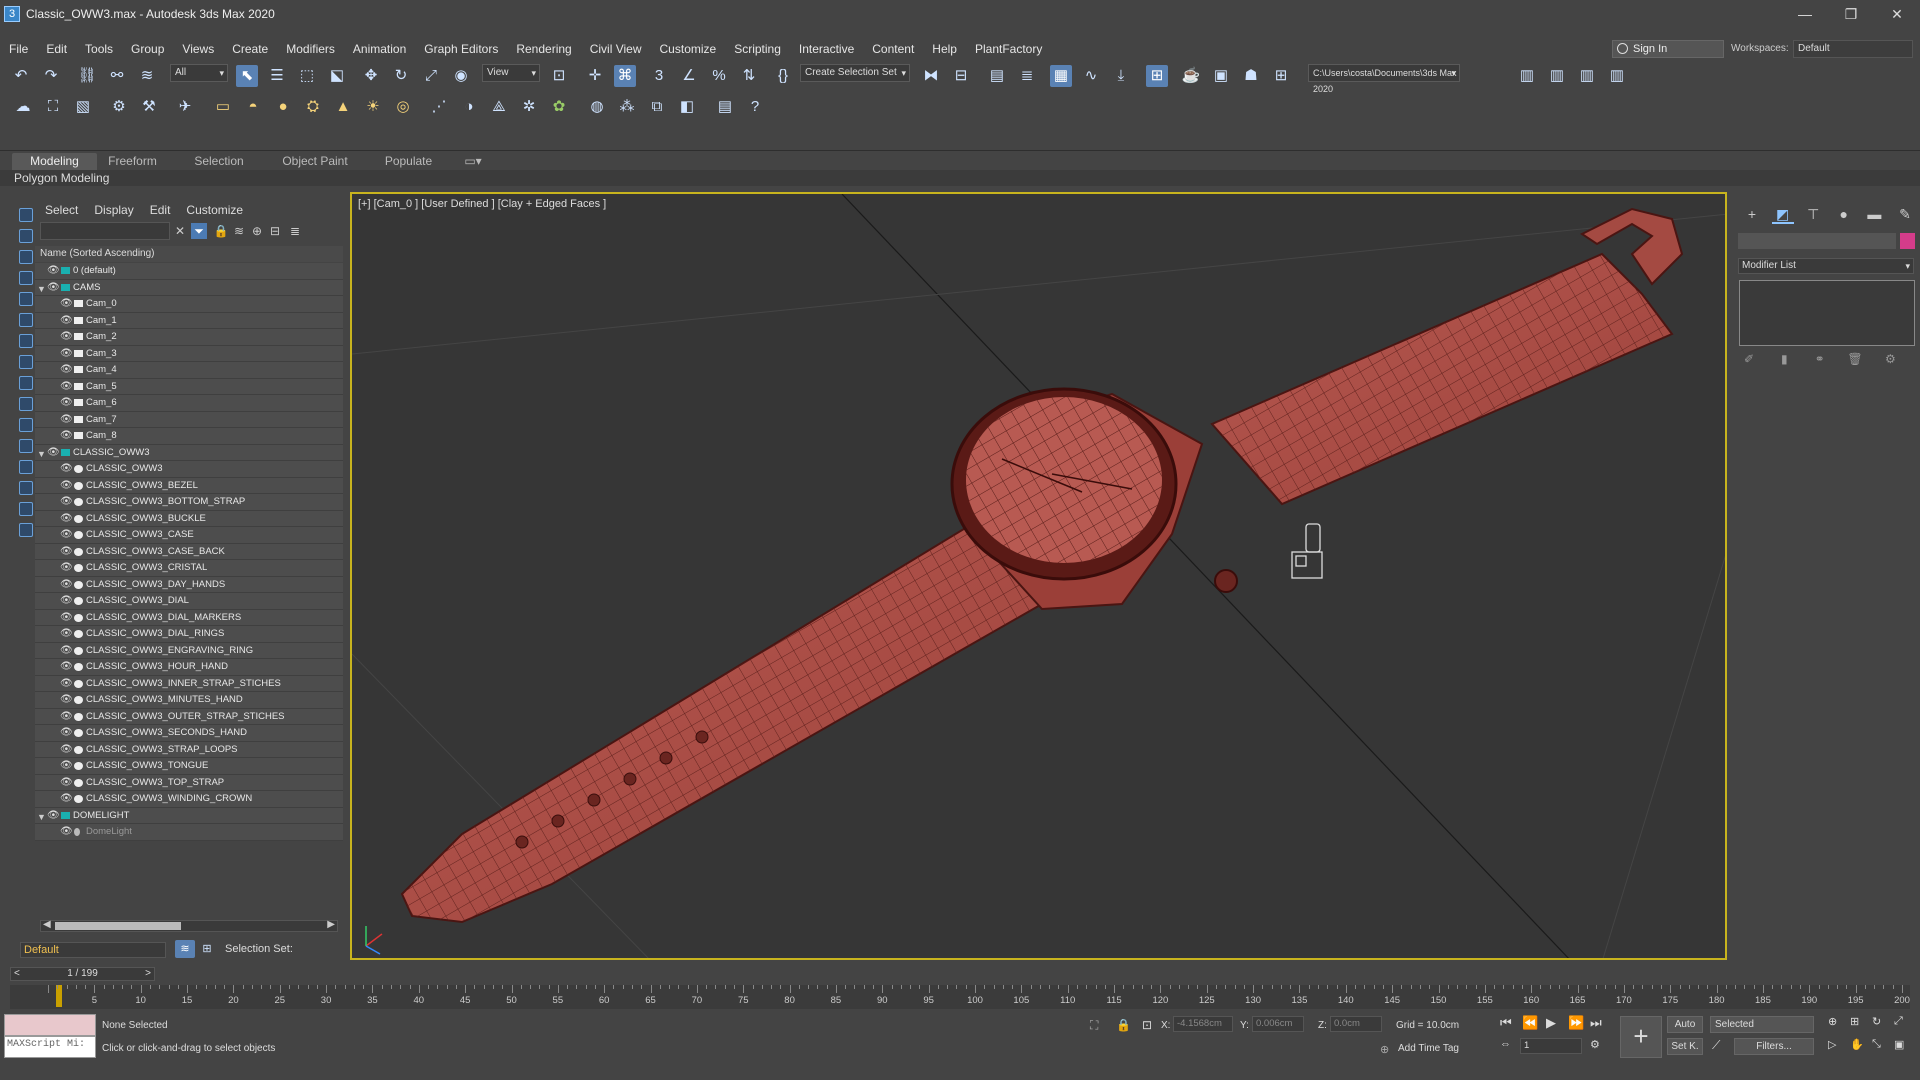  Describe the element at coordinates (199, 231) in the screenshot. I see `filter-icon: ⏷` at that location.